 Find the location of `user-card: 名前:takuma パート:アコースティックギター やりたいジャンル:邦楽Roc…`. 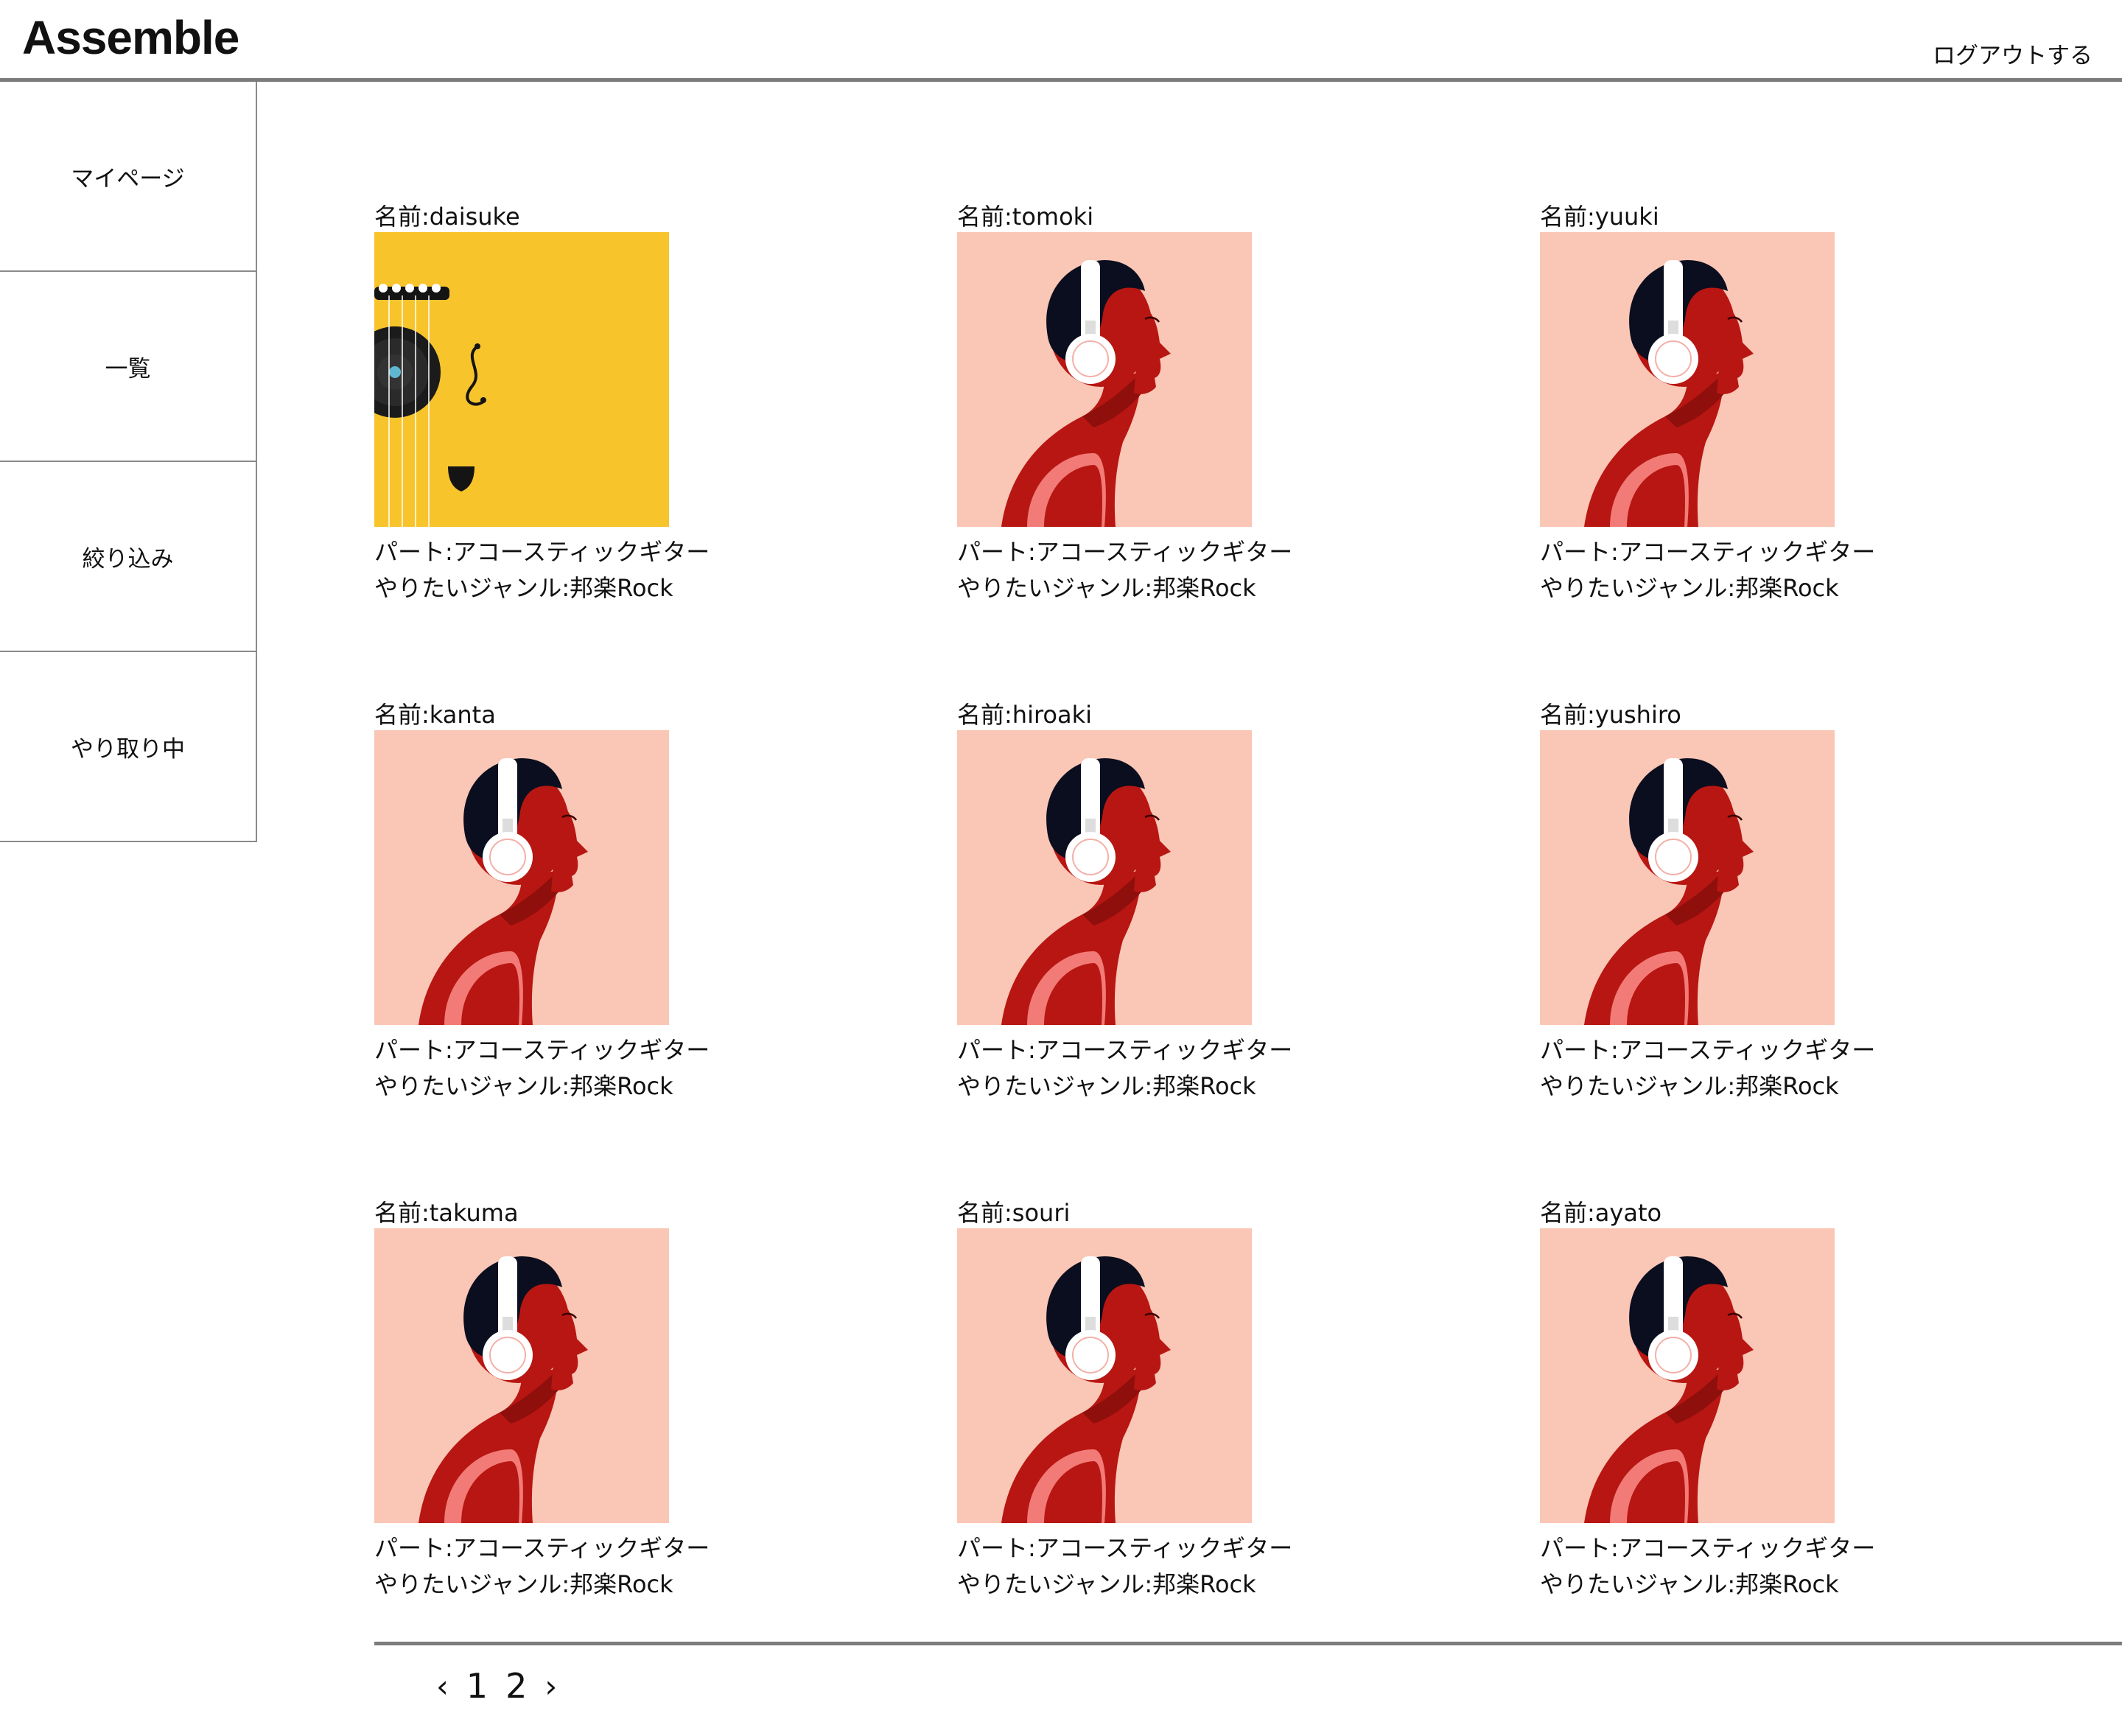

user-card: 名前:takuma パート:アコースティックギター やりたいジャンル:邦楽Roc… is located at coordinates (581, 1401).